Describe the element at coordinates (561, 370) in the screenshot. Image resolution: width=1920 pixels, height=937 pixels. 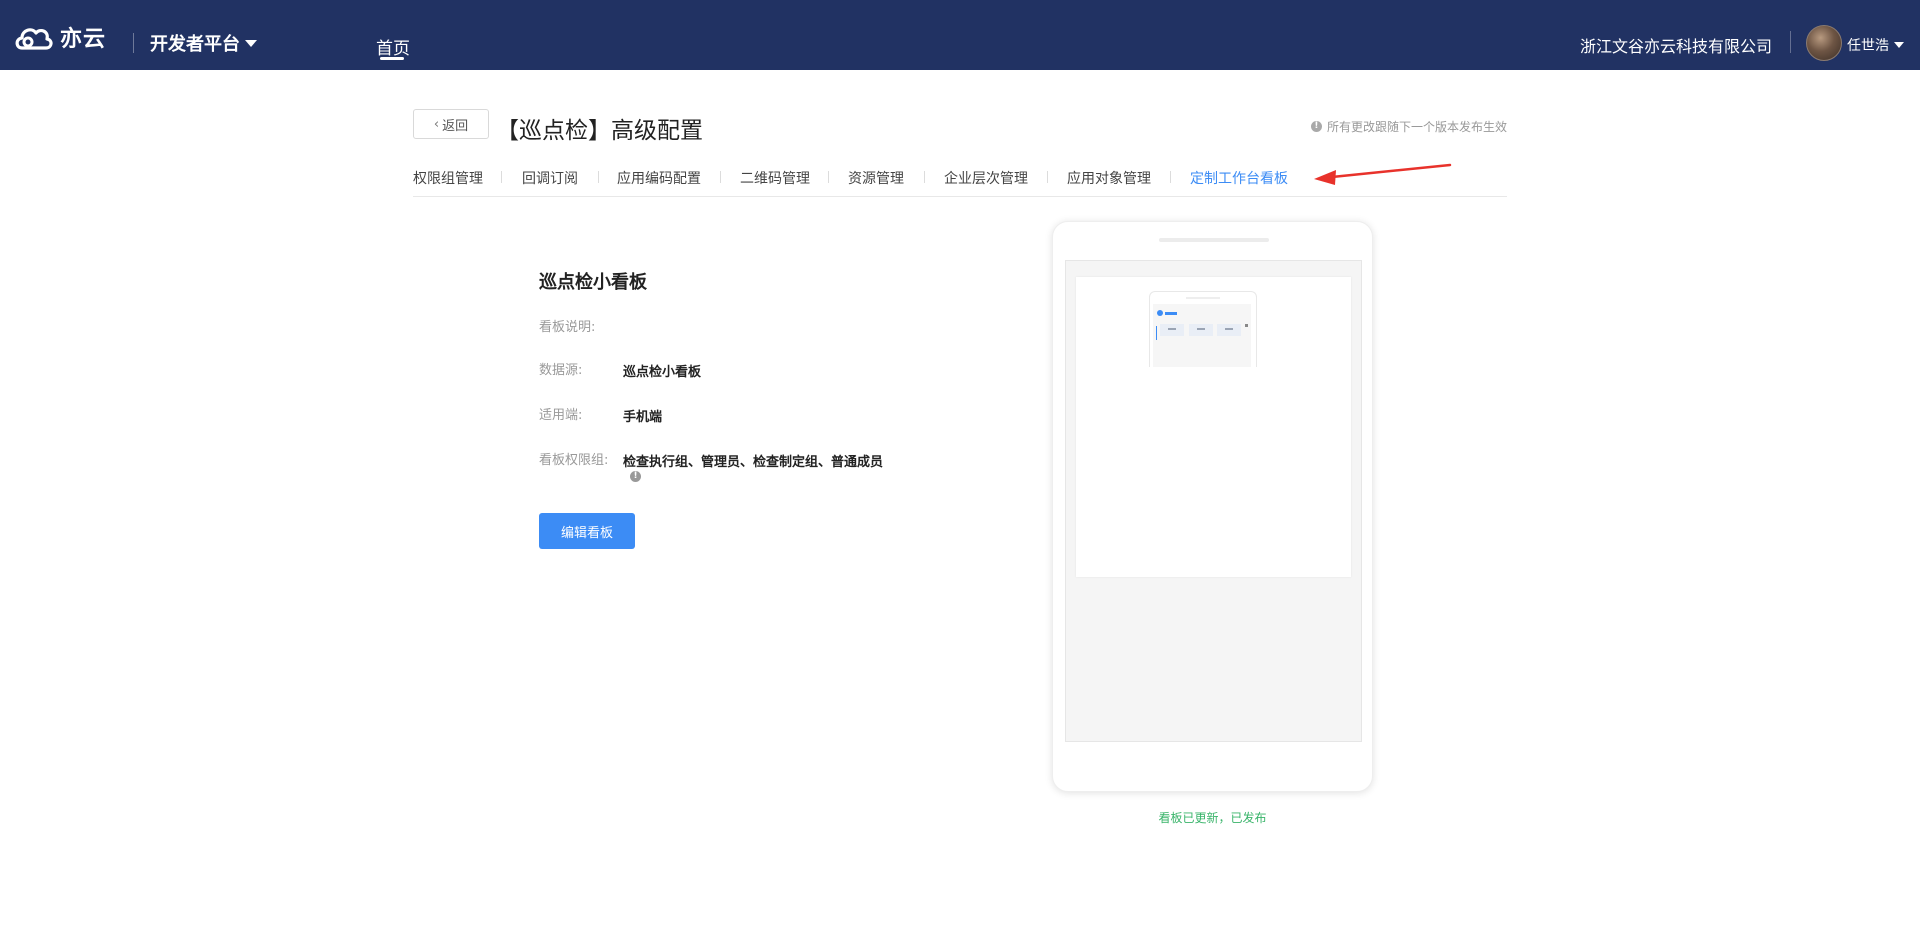
I see `board-source-label: 数据源:` at that location.